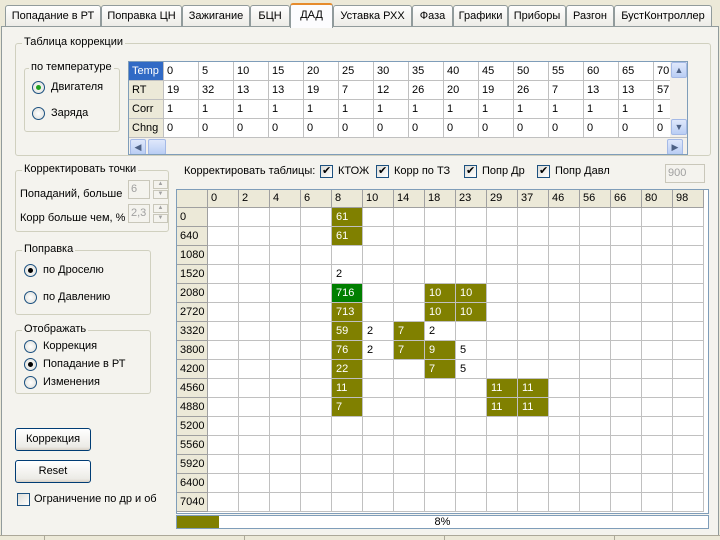 Image resolution: width=720 pixels, height=540 pixels. Describe the element at coordinates (138, 146) in the screenshot. I see `scroll-left-icon: ◀` at that location.